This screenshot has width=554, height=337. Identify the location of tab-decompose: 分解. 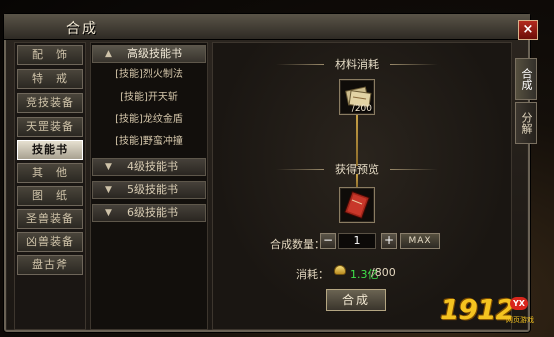
(526, 123).